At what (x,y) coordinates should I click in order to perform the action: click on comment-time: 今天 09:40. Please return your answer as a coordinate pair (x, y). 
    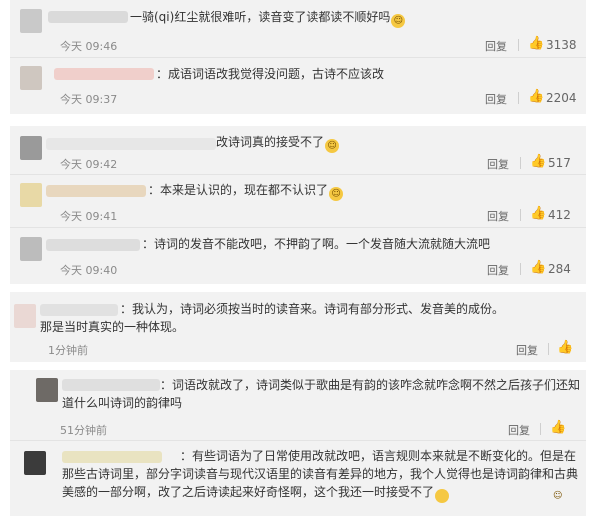
    Looking at the image, I should click on (89, 270).